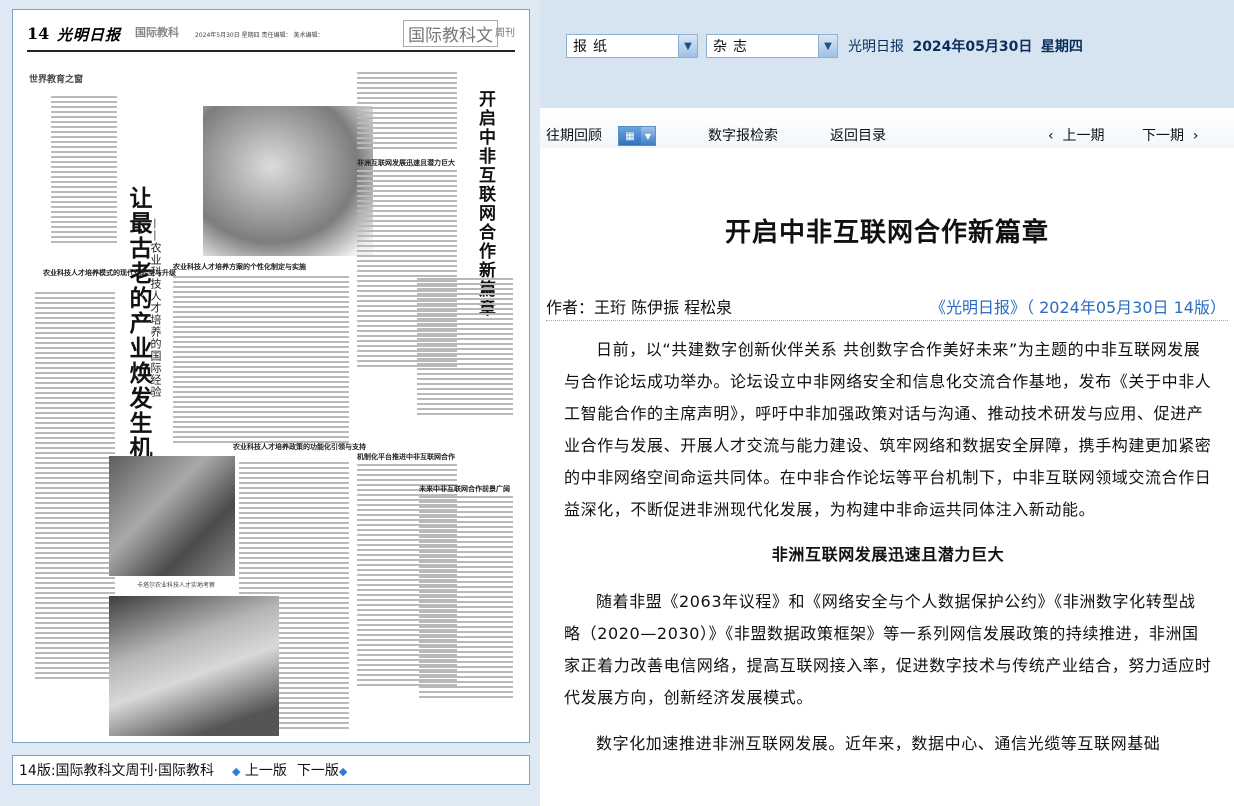  Describe the element at coordinates (194, 666) in the screenshot. I see `greenhouse-photo` at that location.